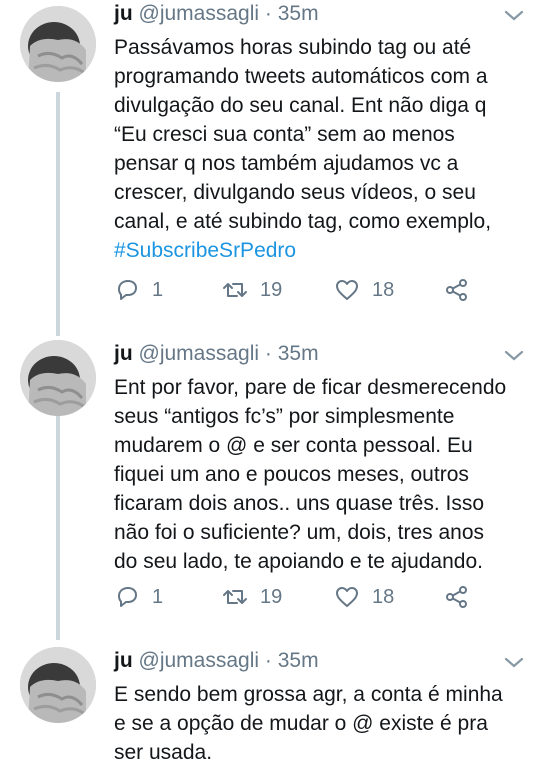 The image size is (540, 767). Describe the element at coordinates (301, 76) in the screenshot. I see `text-line: programando tweets automáticos com a` at that location.